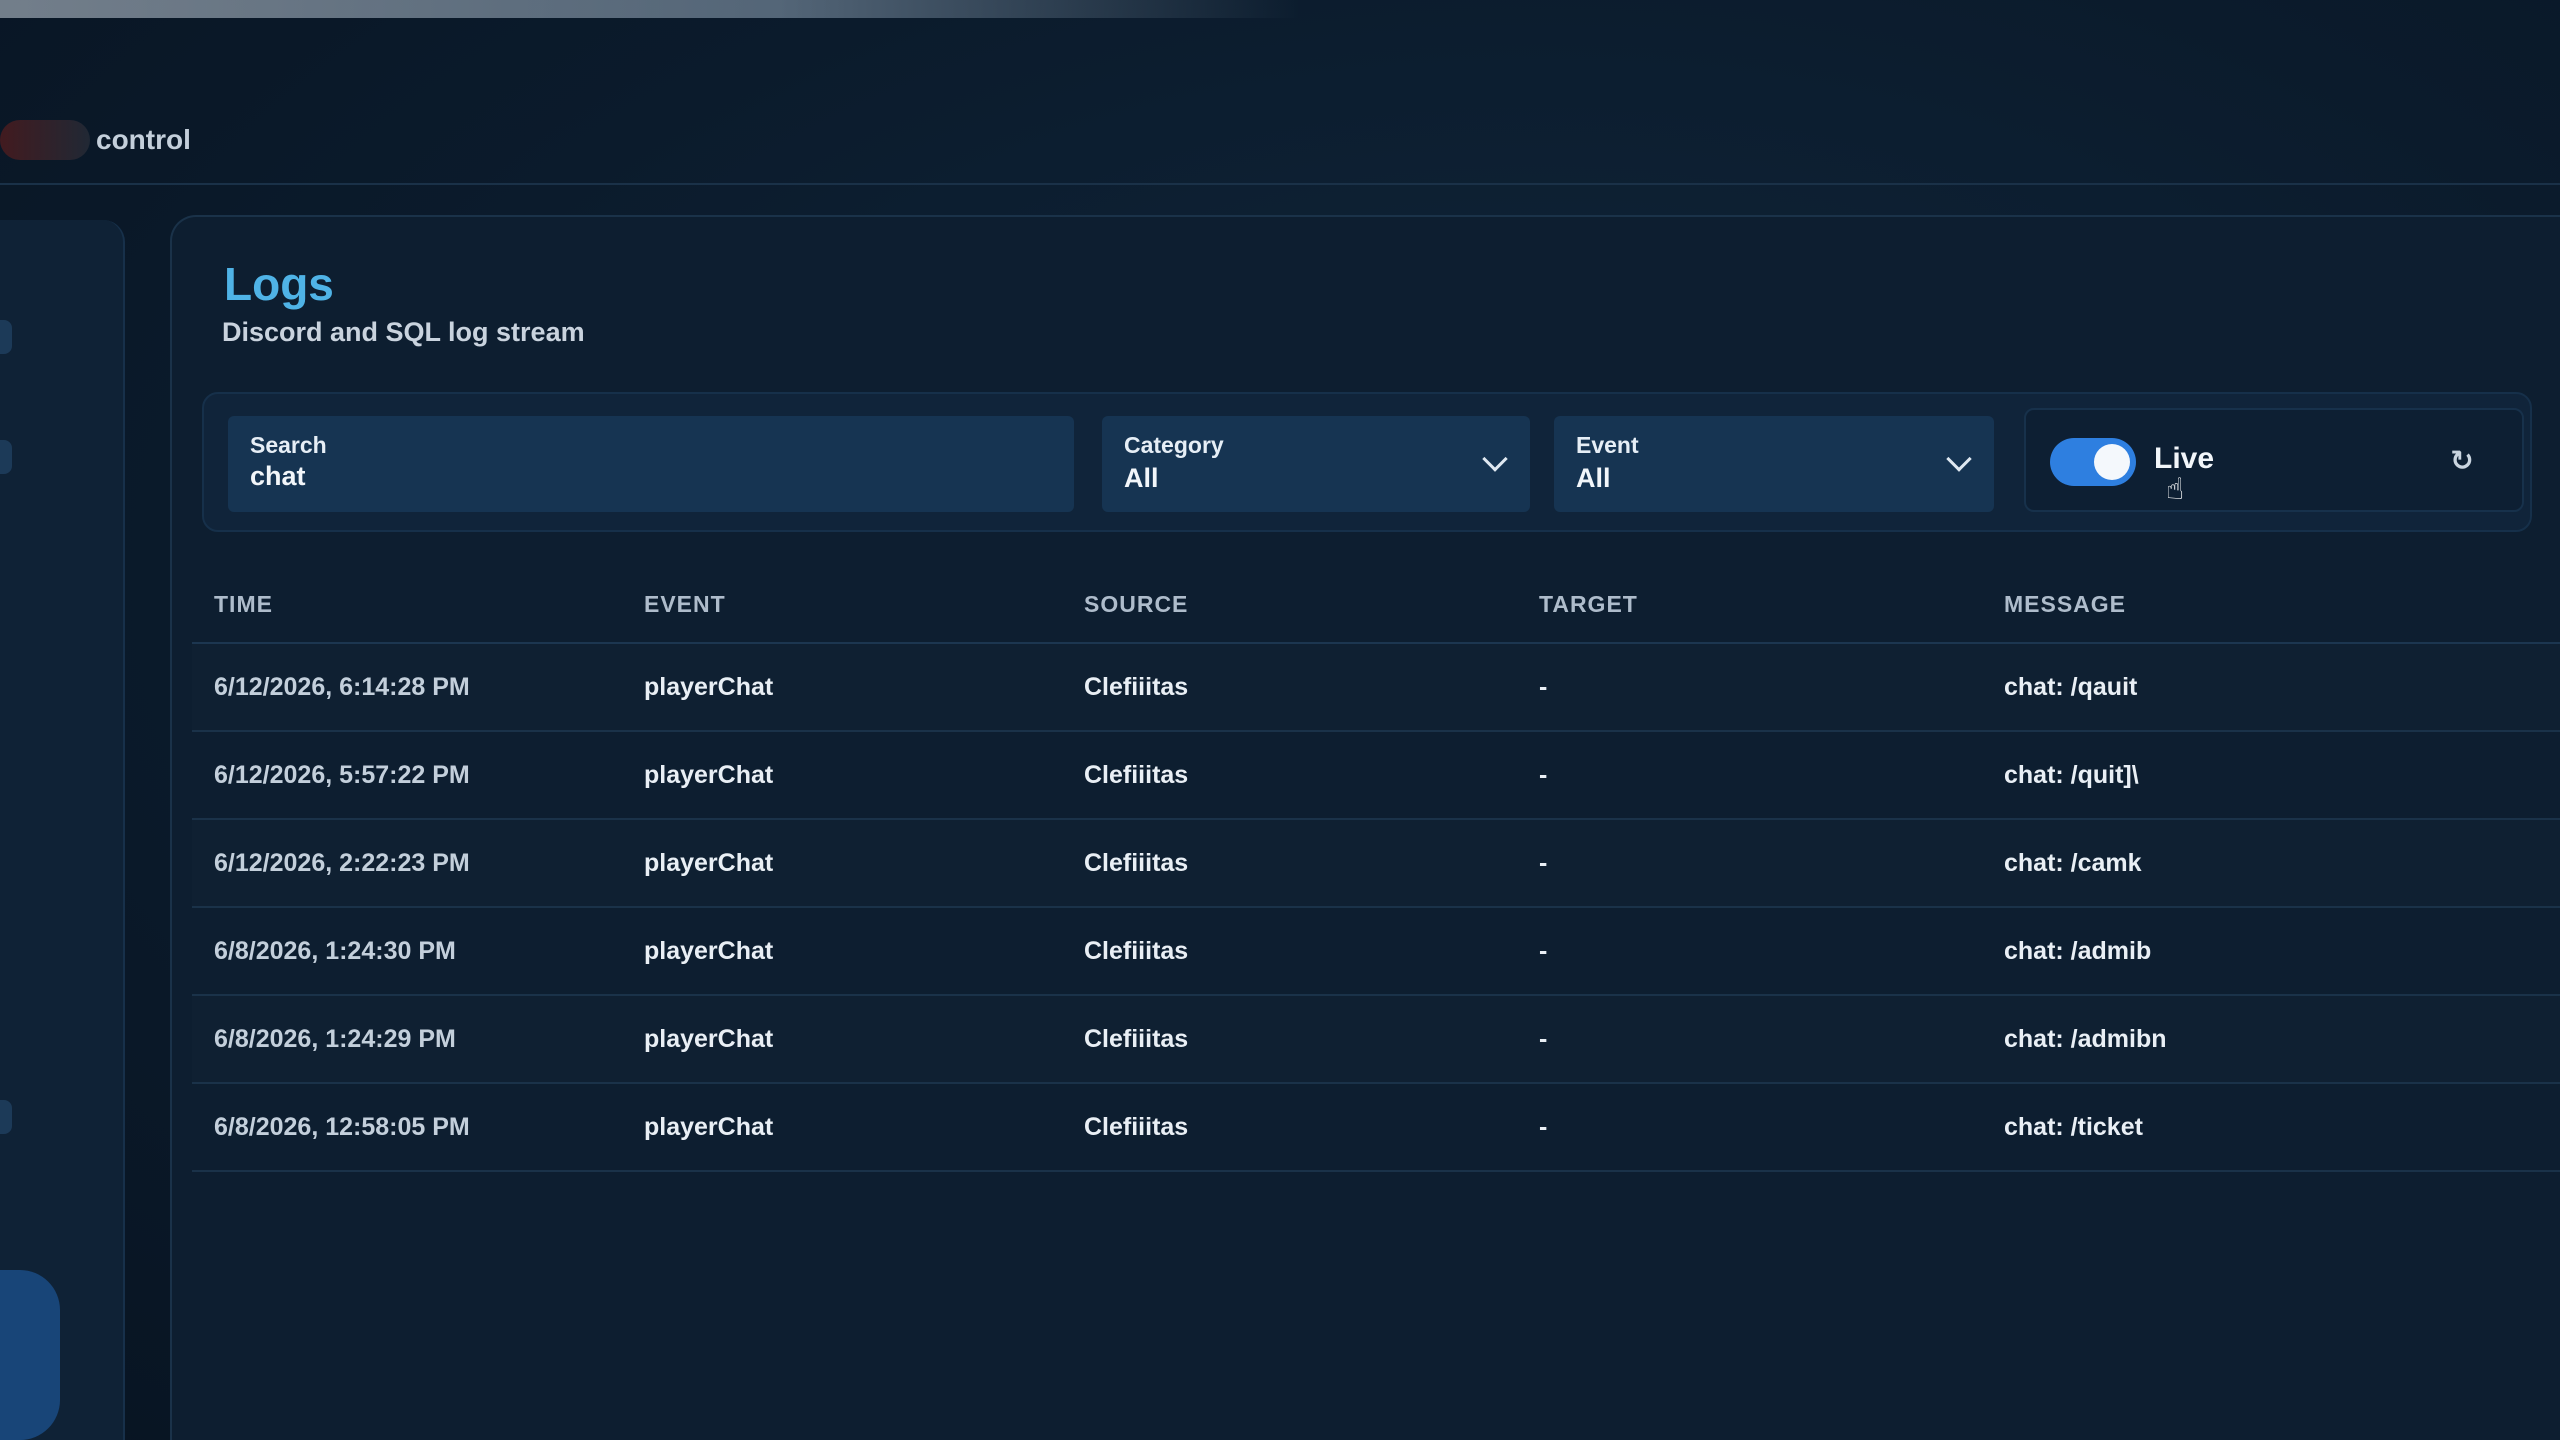  Describe the element at coordinates (407, 1127) in the screenshot. I see `time-cell: 6/8/2026, 12:58:05 PM` at that location.